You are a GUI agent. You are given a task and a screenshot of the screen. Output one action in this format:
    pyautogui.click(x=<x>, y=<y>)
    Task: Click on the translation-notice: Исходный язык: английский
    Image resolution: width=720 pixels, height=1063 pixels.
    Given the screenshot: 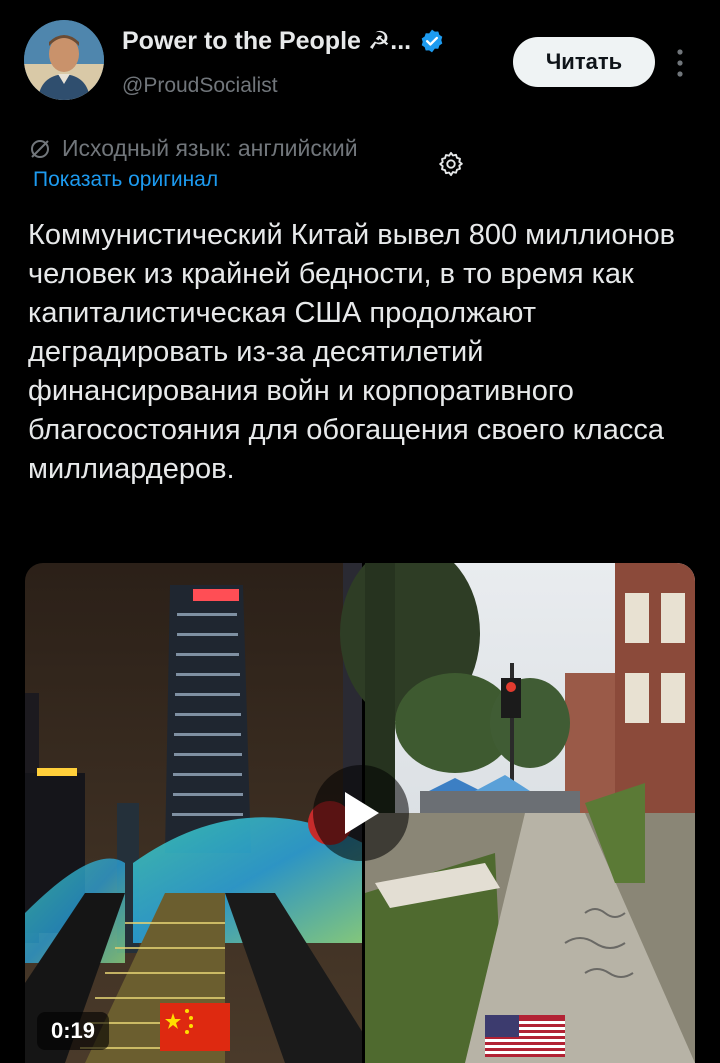 What is the action you would take?
    pyautogui.click(x=193, y=148)
    